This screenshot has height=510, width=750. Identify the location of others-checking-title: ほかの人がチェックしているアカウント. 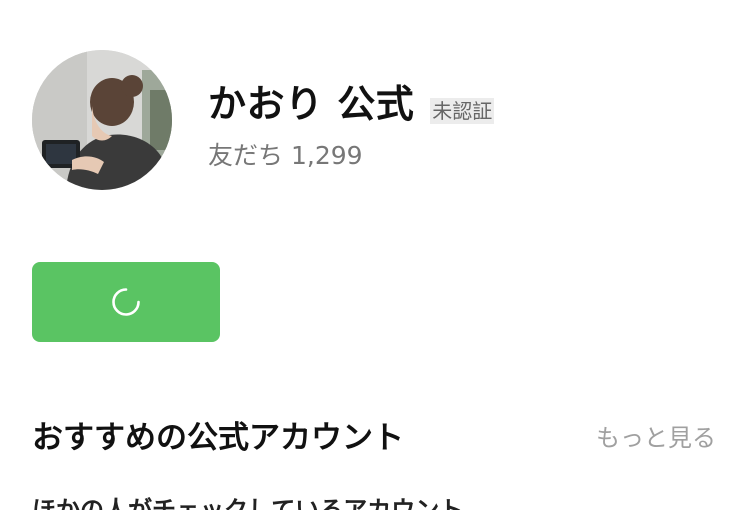
(248, 503).